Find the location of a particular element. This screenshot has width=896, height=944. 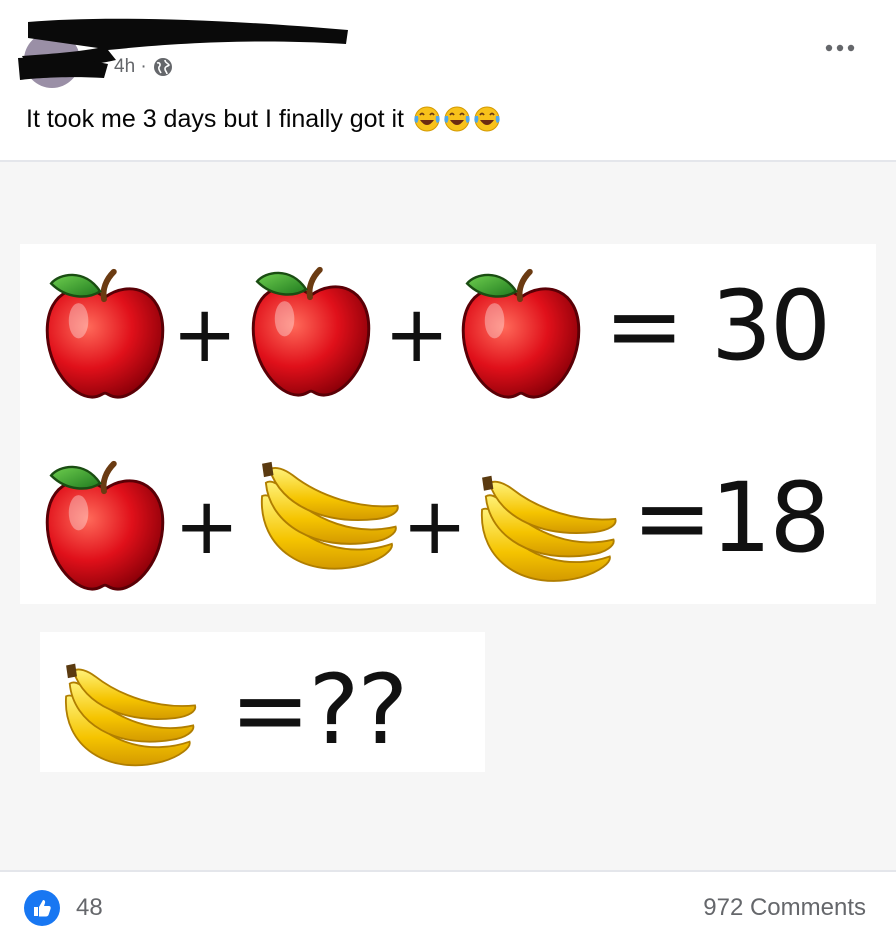

result-unknown: =?? is located at coordinates (319, 710).